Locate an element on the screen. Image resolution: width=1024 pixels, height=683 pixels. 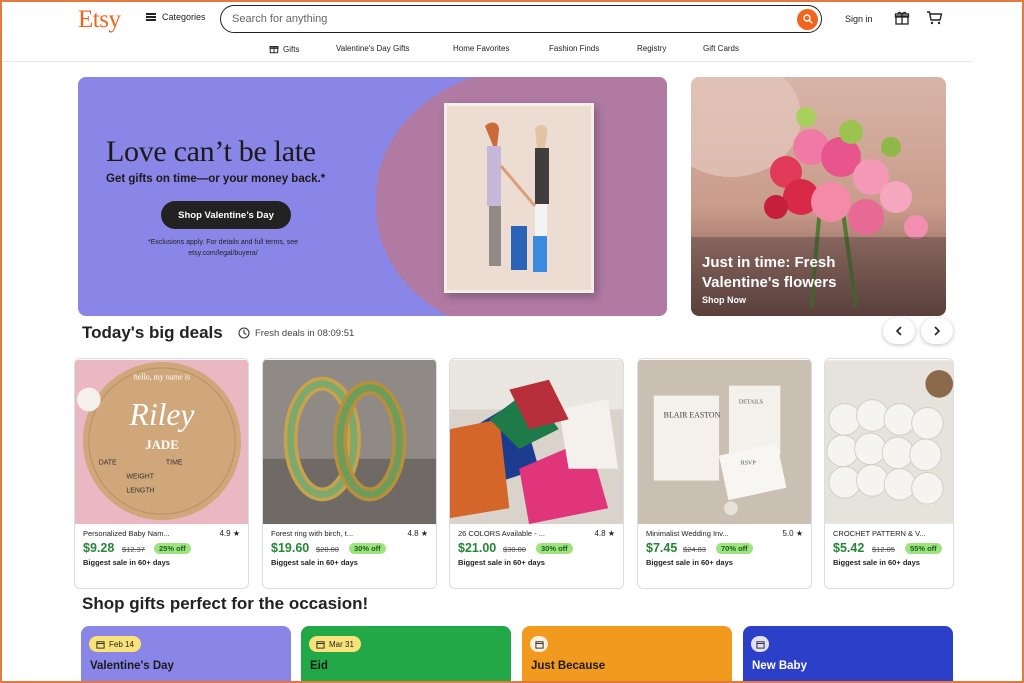
categories-label: Categories is located at coordinates (184, 17).